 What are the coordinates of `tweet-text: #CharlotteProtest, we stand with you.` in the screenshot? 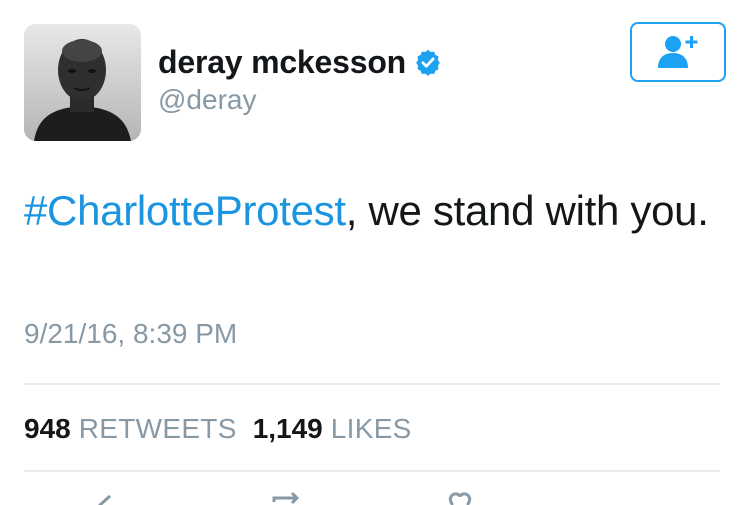 It's located at (369, 211).